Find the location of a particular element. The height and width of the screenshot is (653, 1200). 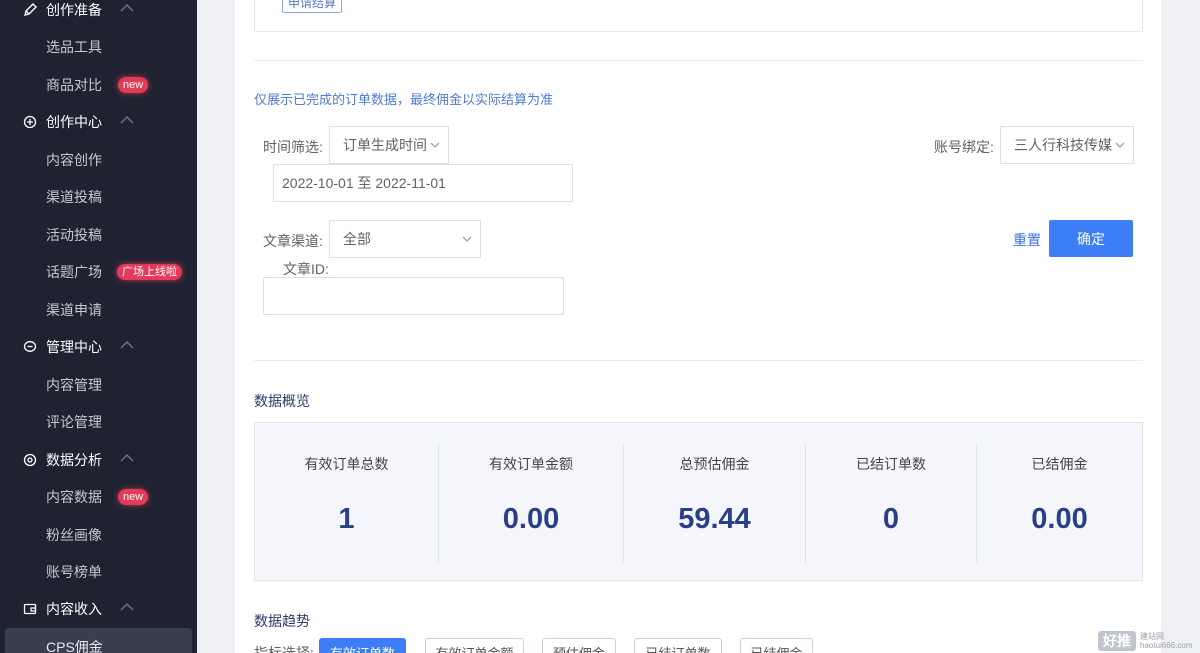

chip-valid-orders: 有效订单数 is located at coordinates (362, 645).